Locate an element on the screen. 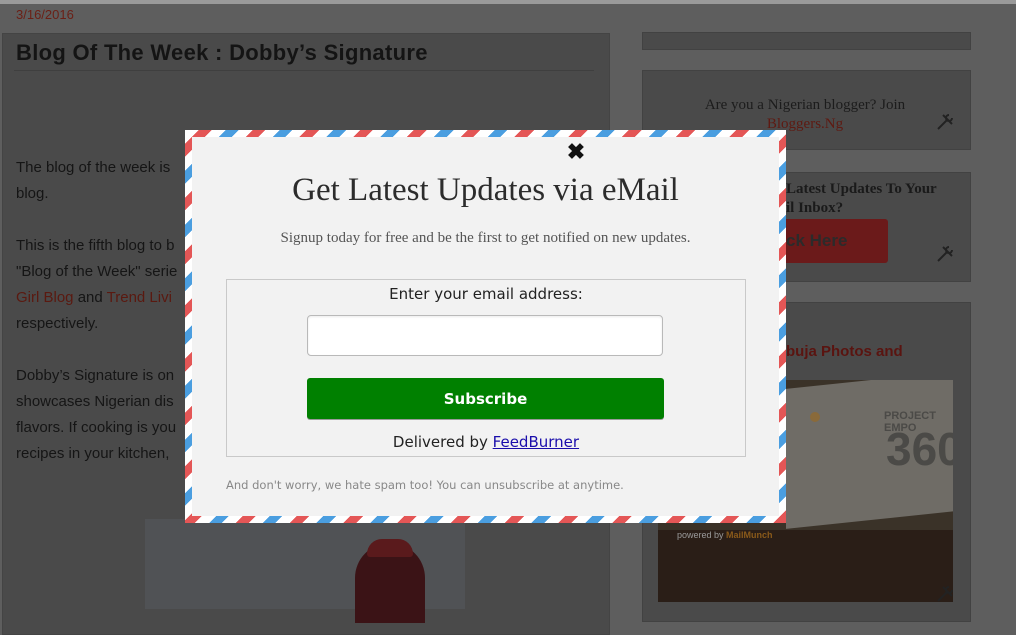 Image resolution: width=1016 pixels, height=635 pixels. post-image is located at coordinates (305, 571).